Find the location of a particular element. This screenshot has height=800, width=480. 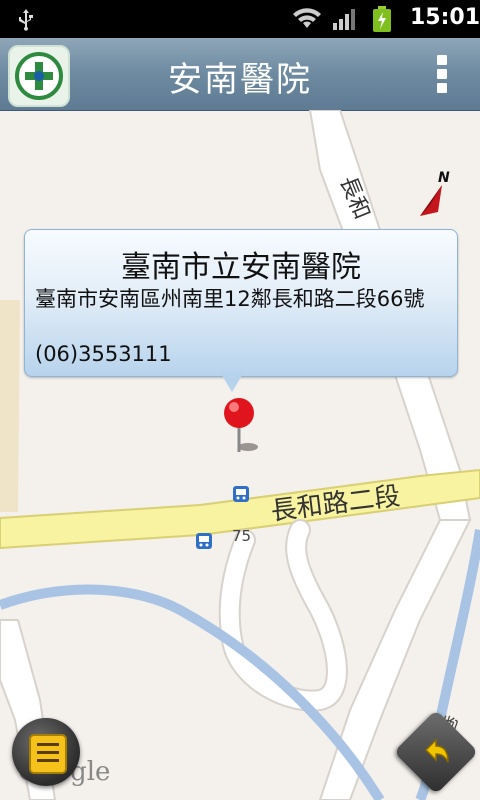

compass-icon is located at coordinates (431, 200).